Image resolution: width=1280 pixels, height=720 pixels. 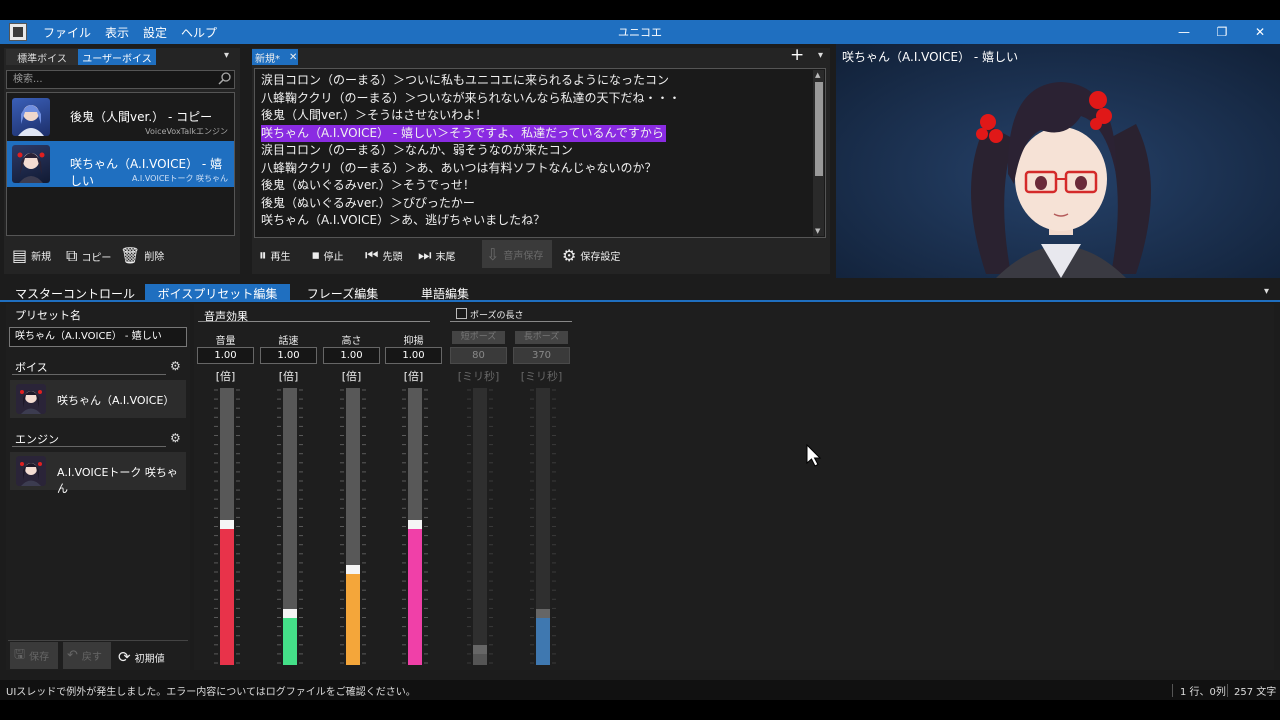 What do you see at coordinates (541, 376) in the screenshot?
I see `slider-unit: [ミリ秒]` at bounding box center [541, 376].